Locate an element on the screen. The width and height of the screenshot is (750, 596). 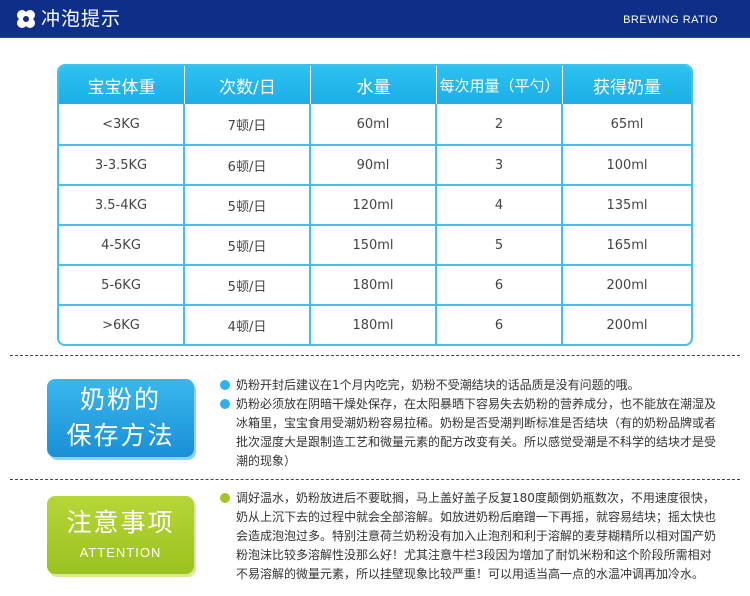
table-row: 3-3.5KG 6顿/日 90ml 3 100ml is located at coordinates (375, 164).